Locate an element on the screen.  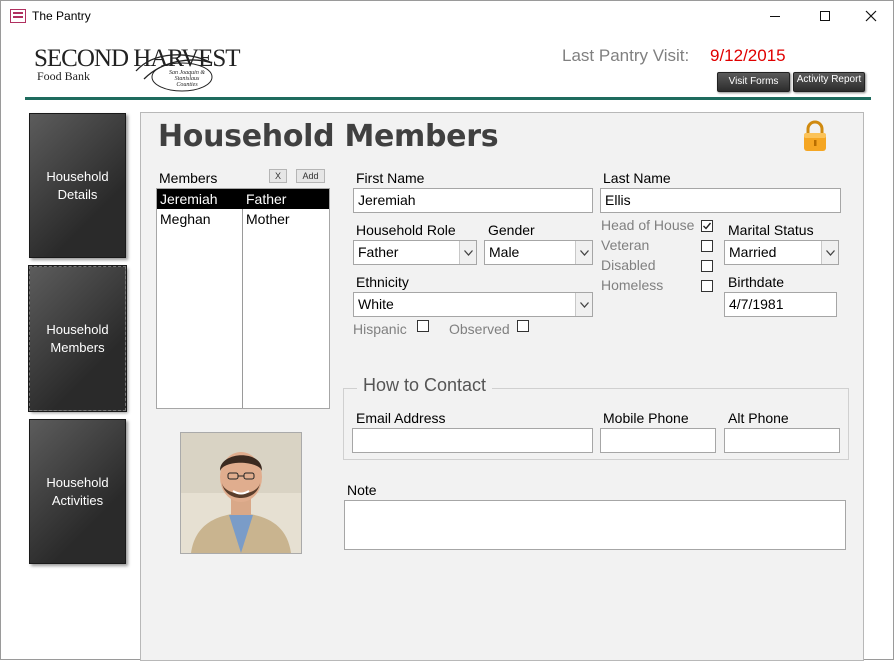
form-app-icon is located at coordinates (18, 16).